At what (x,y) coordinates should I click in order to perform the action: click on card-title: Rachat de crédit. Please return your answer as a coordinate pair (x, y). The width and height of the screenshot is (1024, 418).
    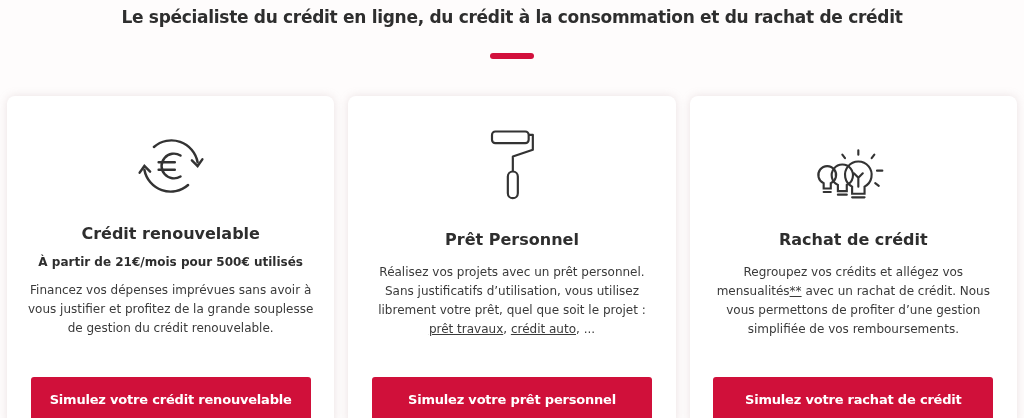
    Looking at the image, I should click on (853, 239).